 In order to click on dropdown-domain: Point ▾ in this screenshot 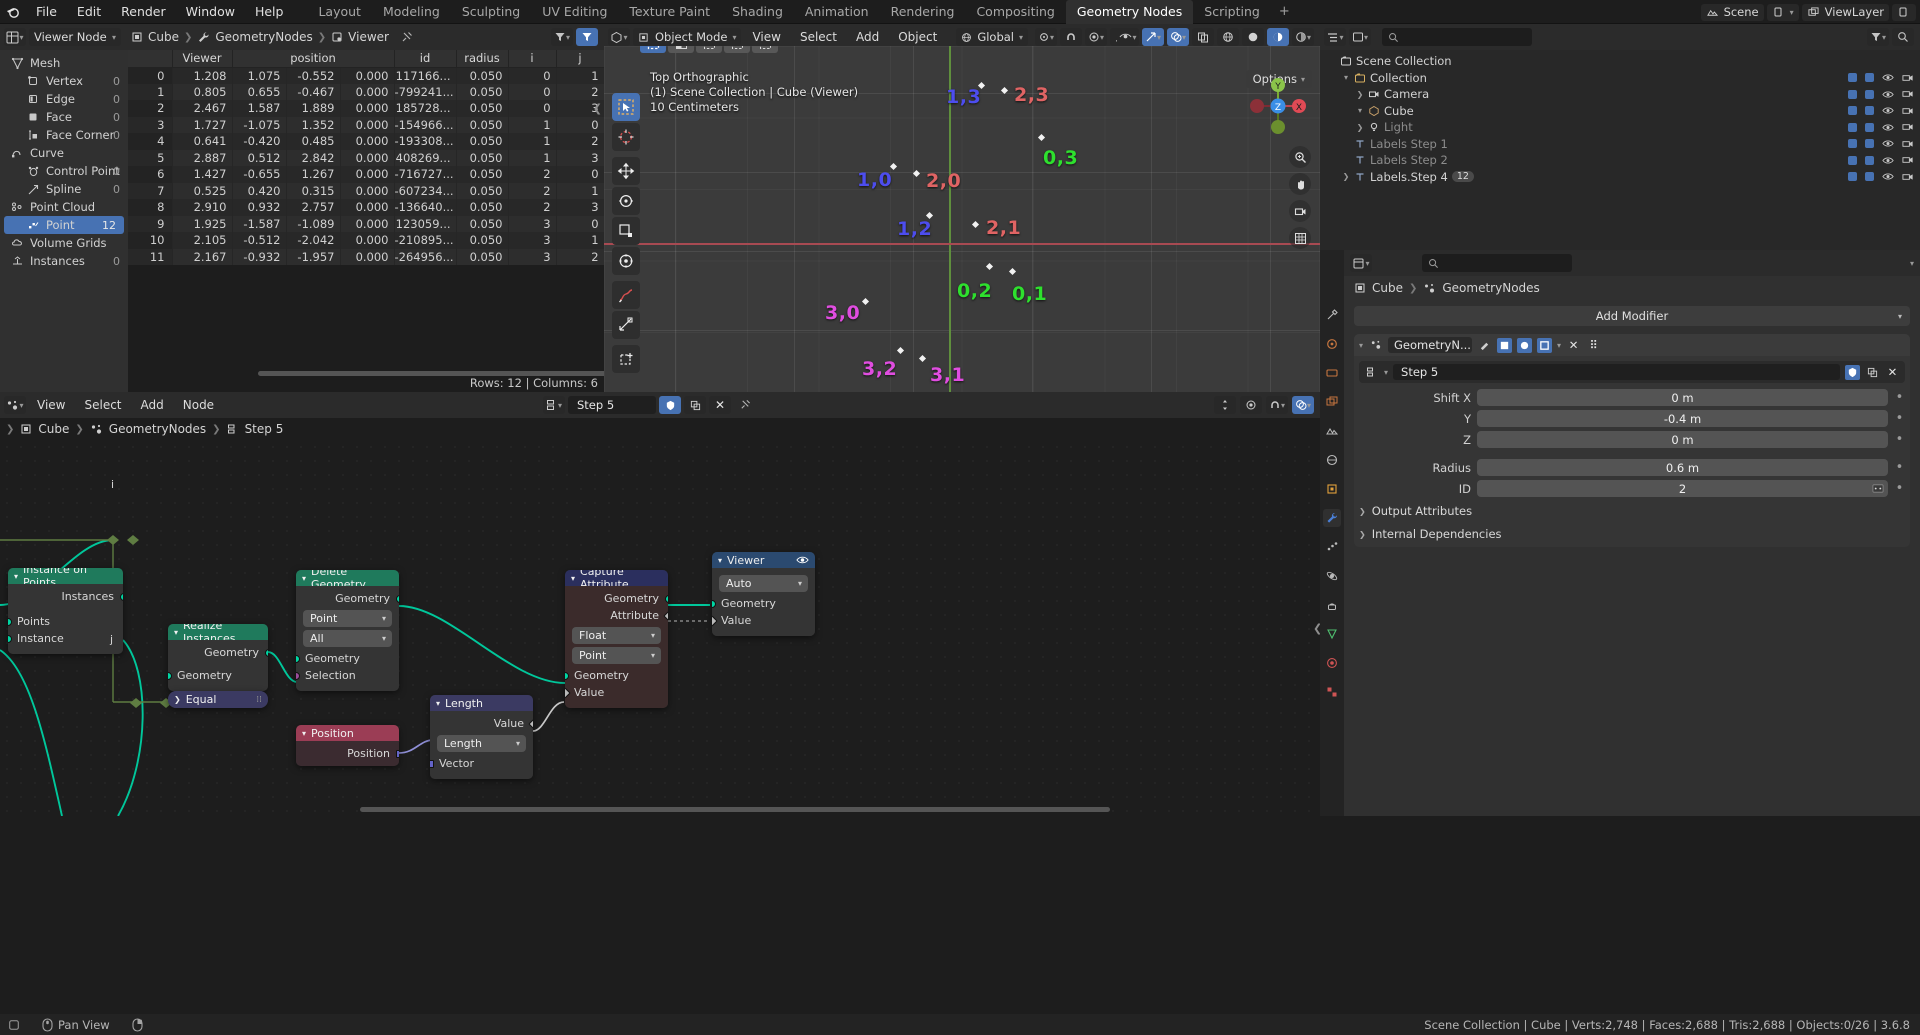, I will do `click(616, 655)`.